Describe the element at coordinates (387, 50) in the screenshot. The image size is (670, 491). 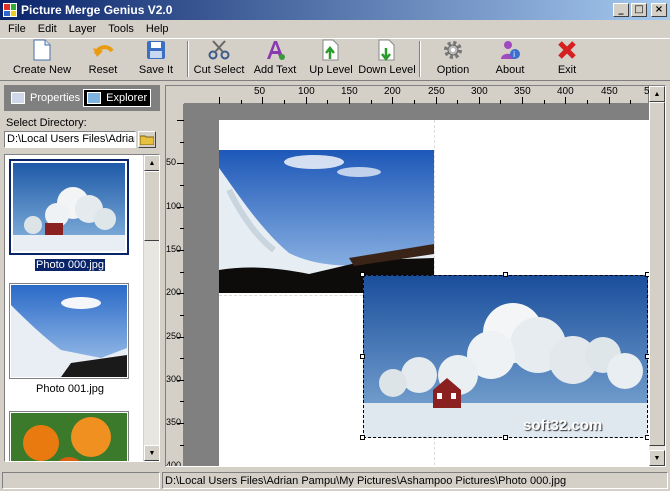
I see `down-level-icon` at that location.